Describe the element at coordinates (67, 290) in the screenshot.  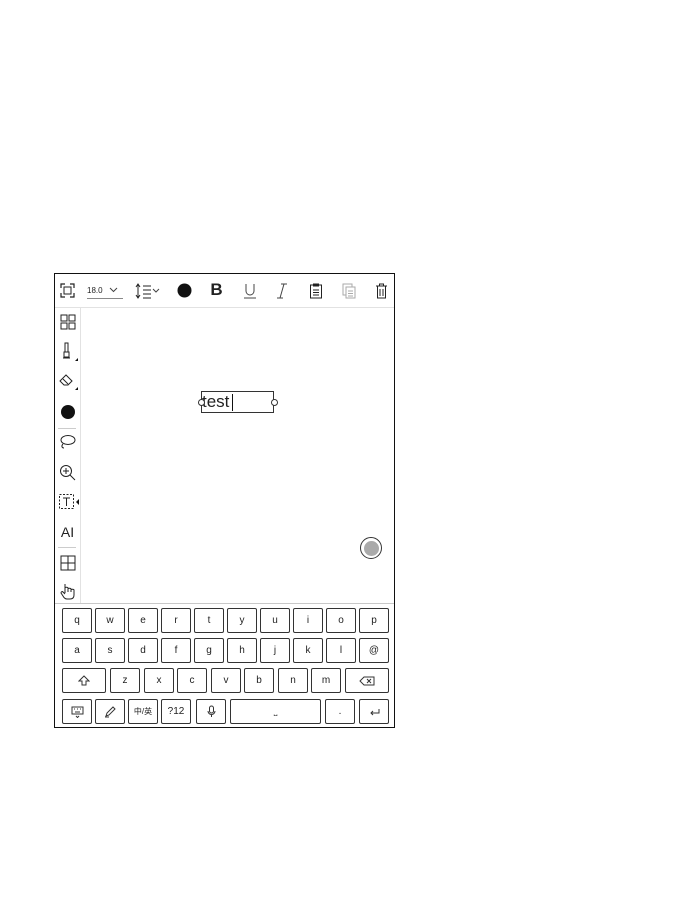
I see `fullscreen-icon` at that location.